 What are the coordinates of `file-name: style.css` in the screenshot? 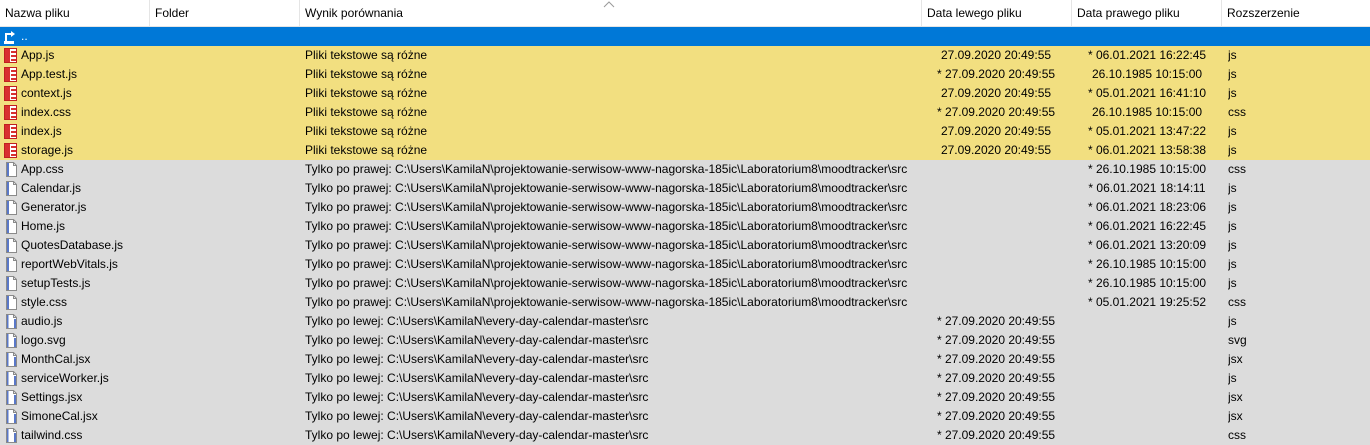 It's located at (44, 302).